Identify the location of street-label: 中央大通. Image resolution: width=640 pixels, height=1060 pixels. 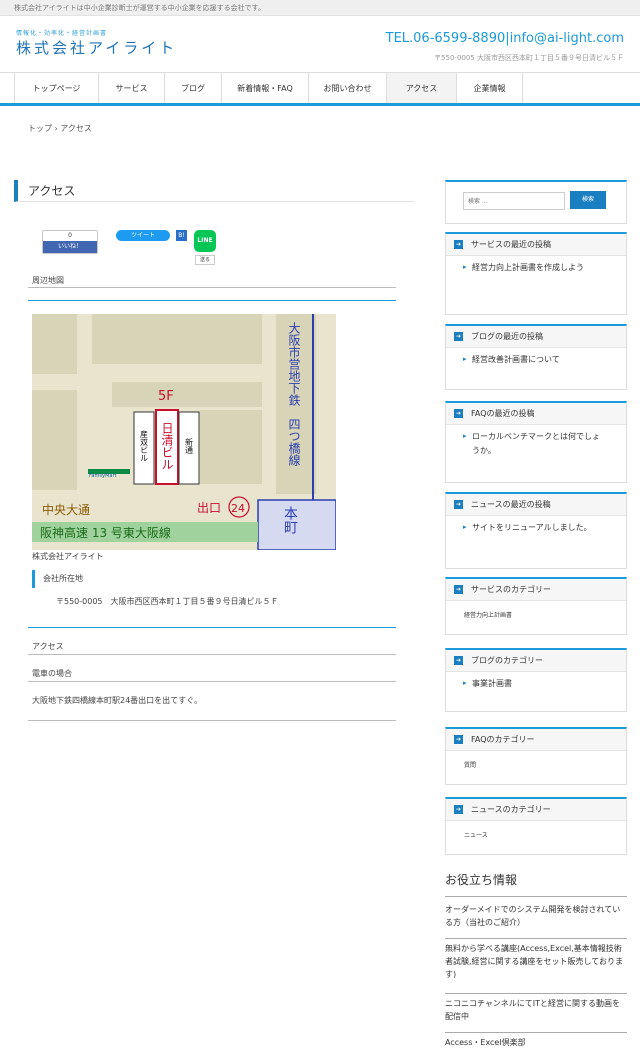
(66, 509).